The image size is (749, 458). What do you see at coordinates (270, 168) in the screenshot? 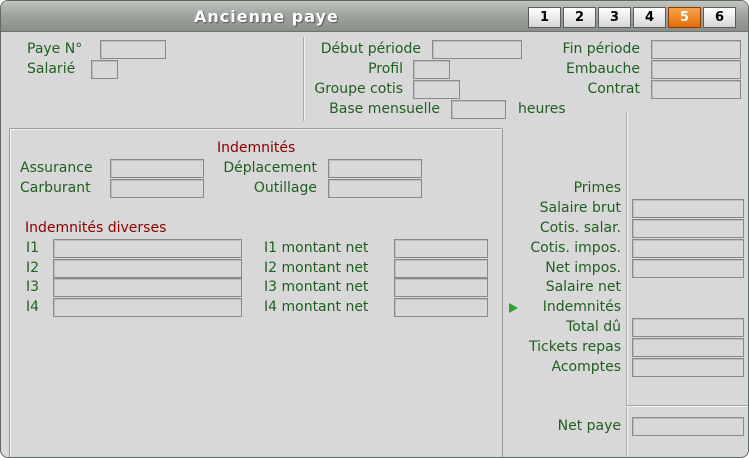
I see `deplacement-label: Déplacement` at bounding box center [270, 168].